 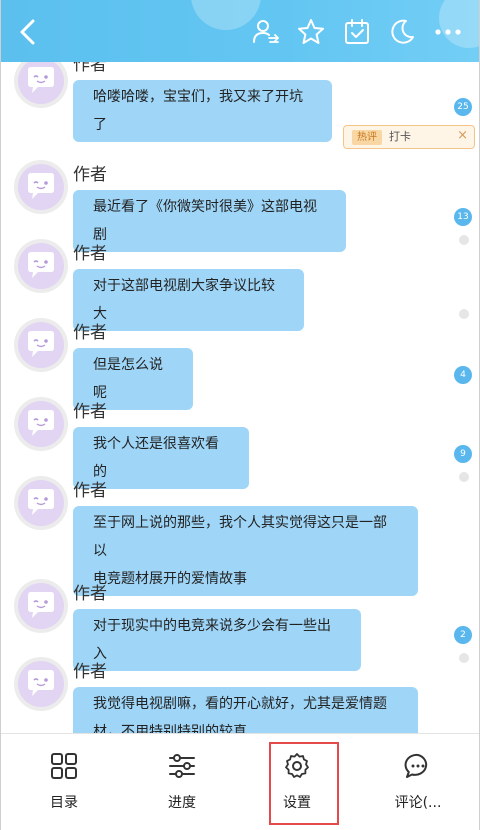 I want to click on hot-comment-card: 热评 打卡 ×, so click(x=409, y=137).